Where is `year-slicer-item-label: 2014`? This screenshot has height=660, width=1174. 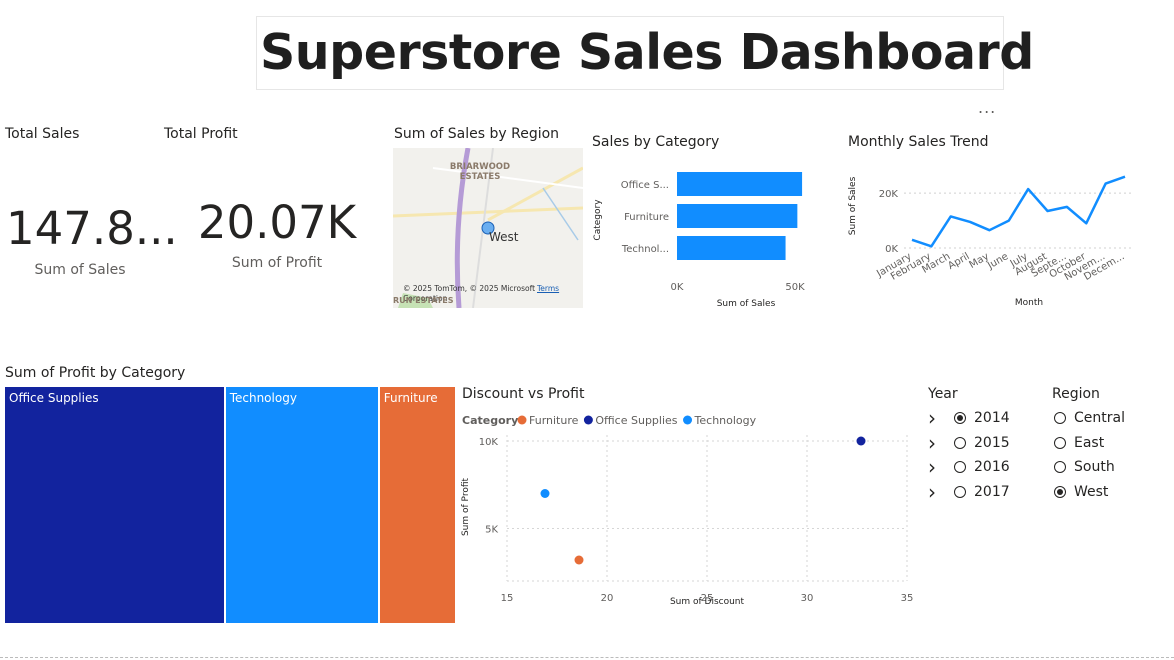
year-slicer-item-label: 2014 is located at coordinates (992, 418).